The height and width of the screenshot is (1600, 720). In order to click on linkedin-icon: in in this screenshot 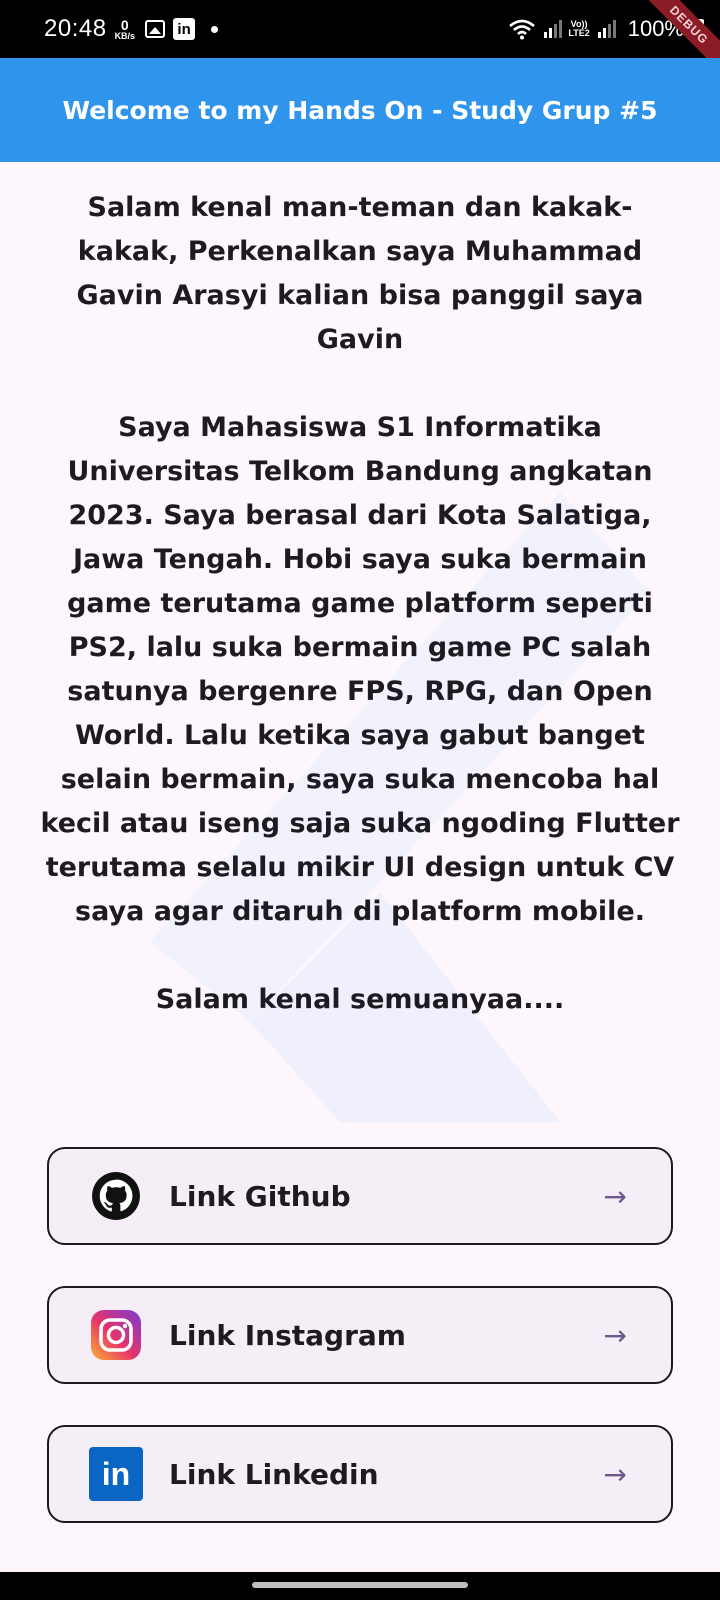, I will do `click(116, 1474)`.